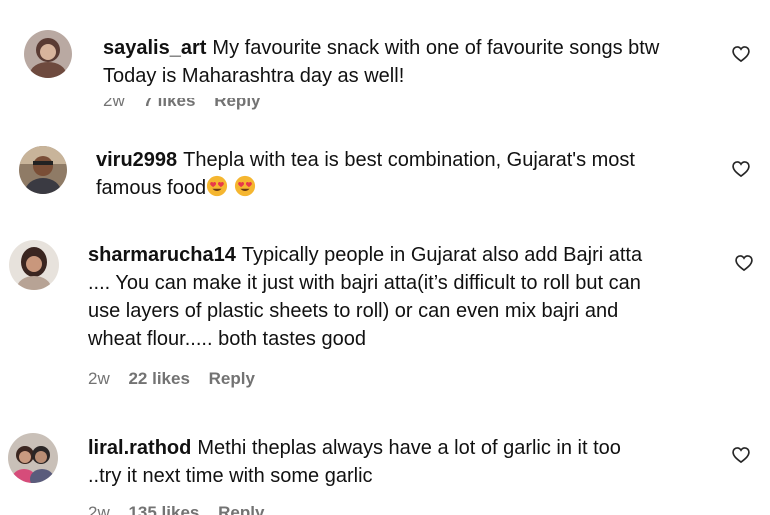 Image resolution: width=770 pixels, height=515 pixels. I want to click on meta-clip: 2w 135 likes Reply, so click(385, 510).